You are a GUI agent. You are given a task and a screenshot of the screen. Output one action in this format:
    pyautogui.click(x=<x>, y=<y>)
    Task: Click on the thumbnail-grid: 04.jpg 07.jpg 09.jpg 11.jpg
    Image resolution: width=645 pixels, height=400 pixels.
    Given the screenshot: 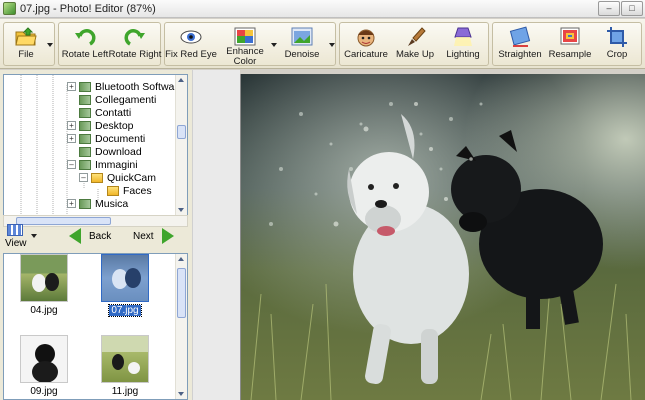 What is the action you would take?
    pyautogui.click(x=95, y=326)
    